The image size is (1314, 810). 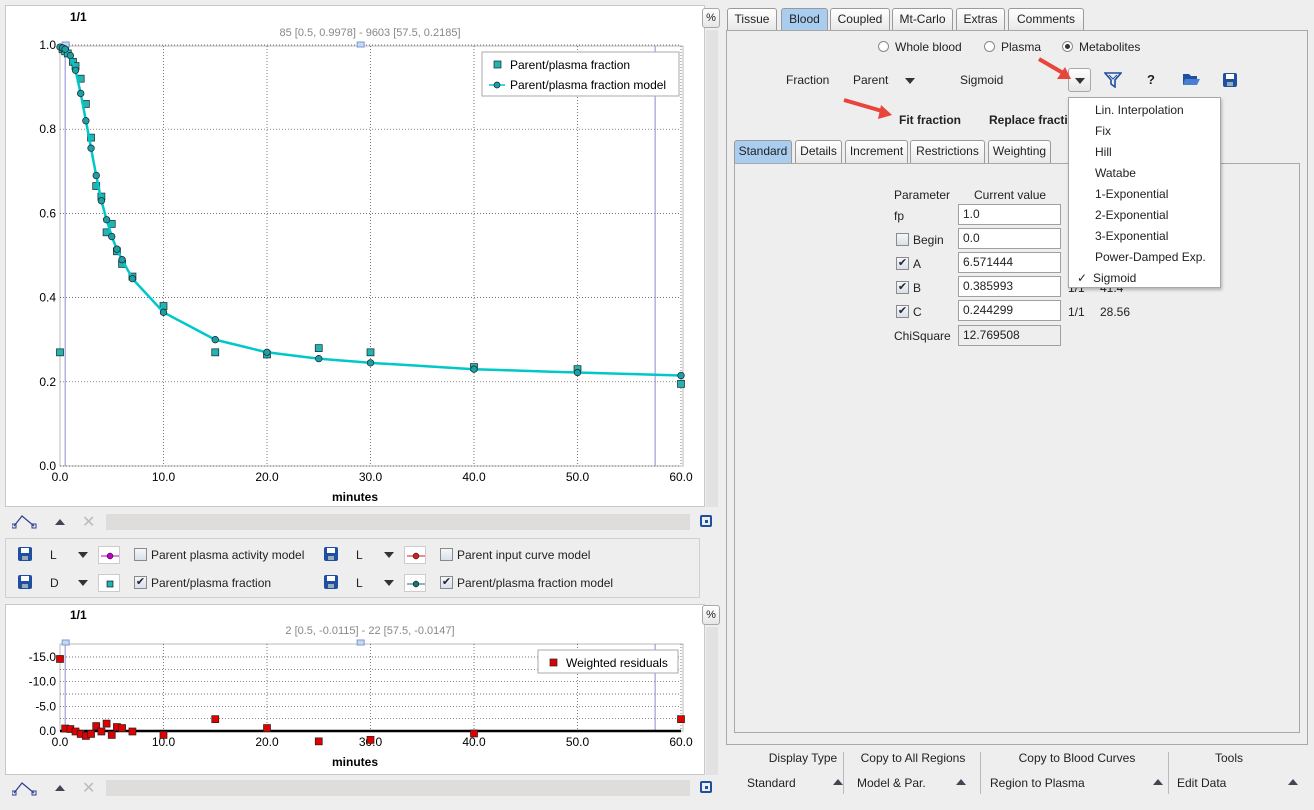 I want to click on menu-item-3-exponential: 3-Exponential, so click(x=1144, y=236).